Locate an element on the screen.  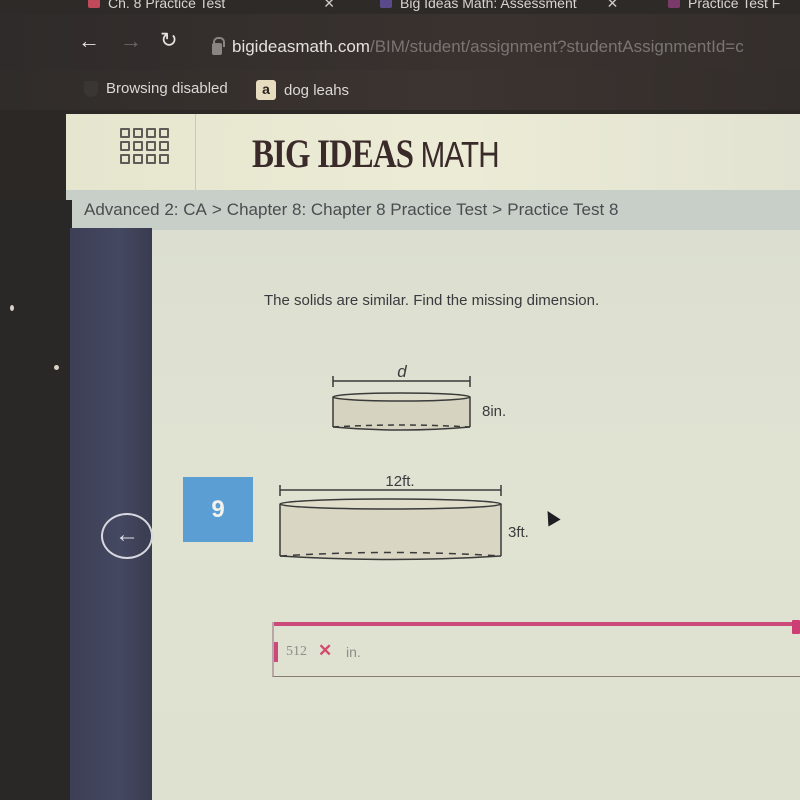
browser-tab: Practice Test F is located at coordinates (724, 6).